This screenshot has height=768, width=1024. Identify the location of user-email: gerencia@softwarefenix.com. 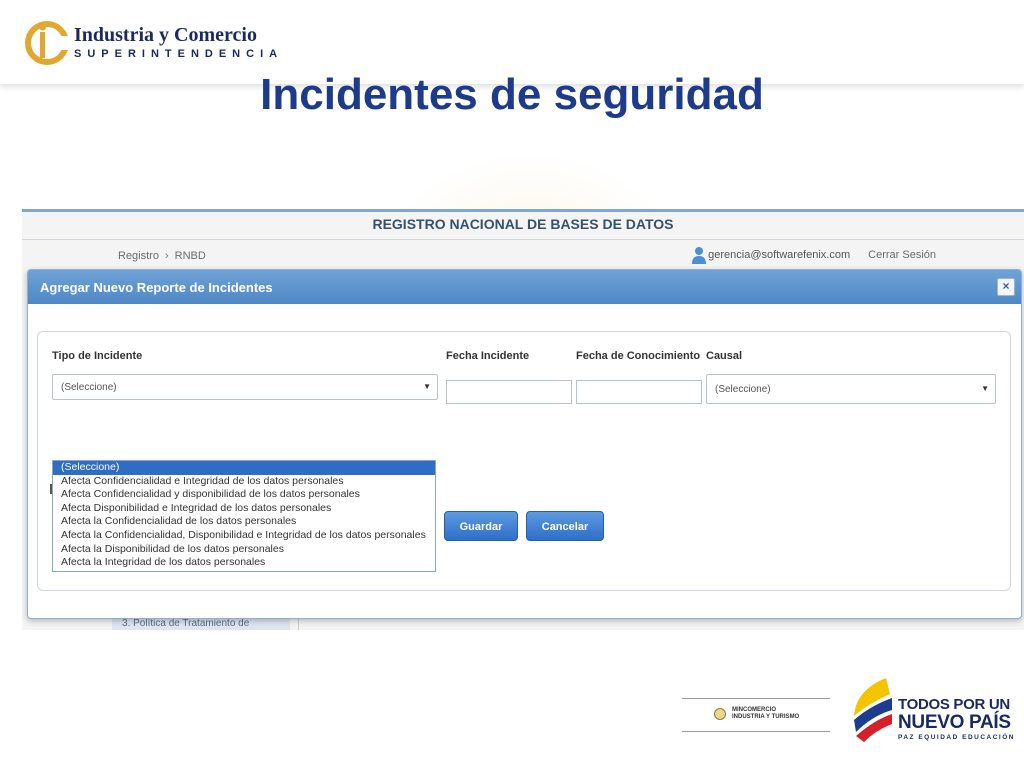
(779, 255).